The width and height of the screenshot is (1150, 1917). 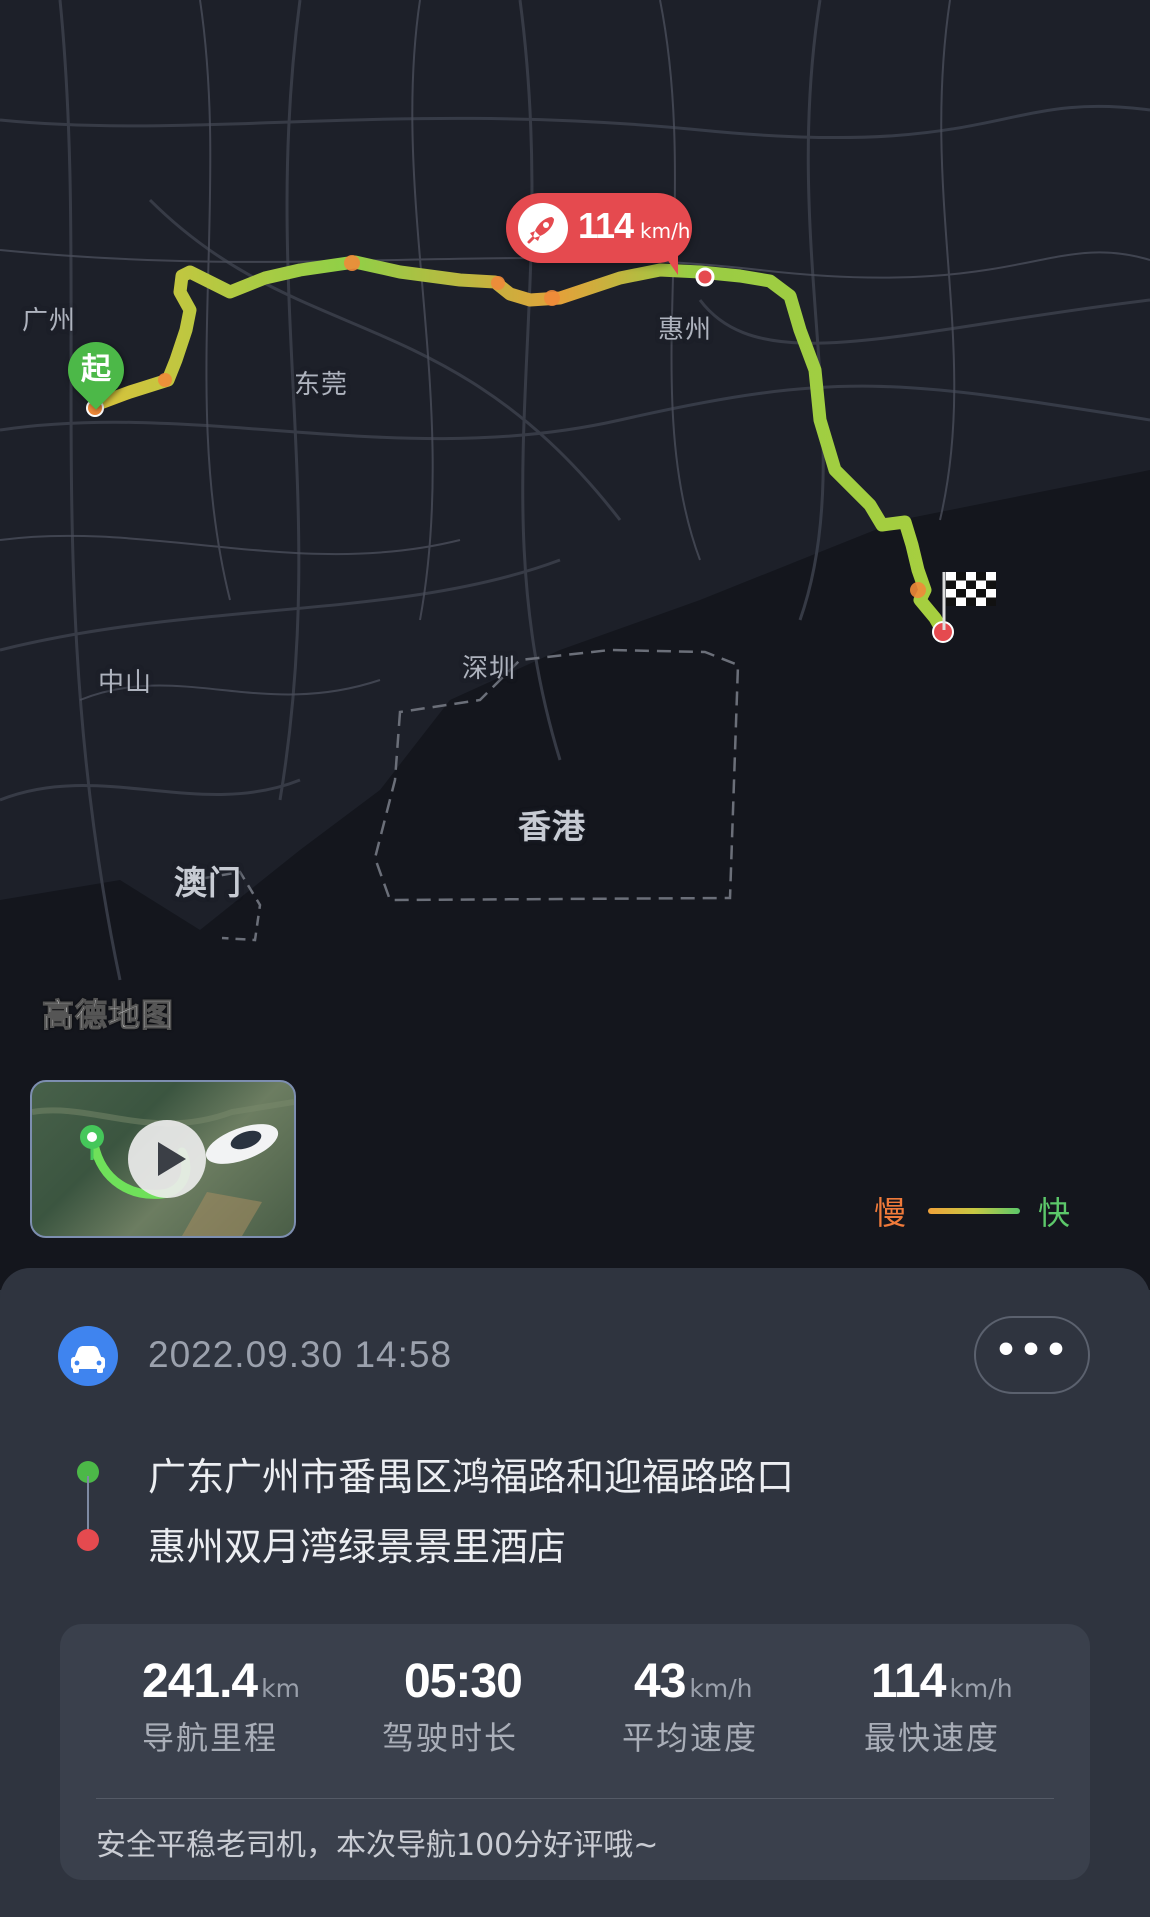 What do you see at coordinates (552, 826) in the screenshot?
I see `city-label-hongkong: 香港` at bounding box center [552, 826].